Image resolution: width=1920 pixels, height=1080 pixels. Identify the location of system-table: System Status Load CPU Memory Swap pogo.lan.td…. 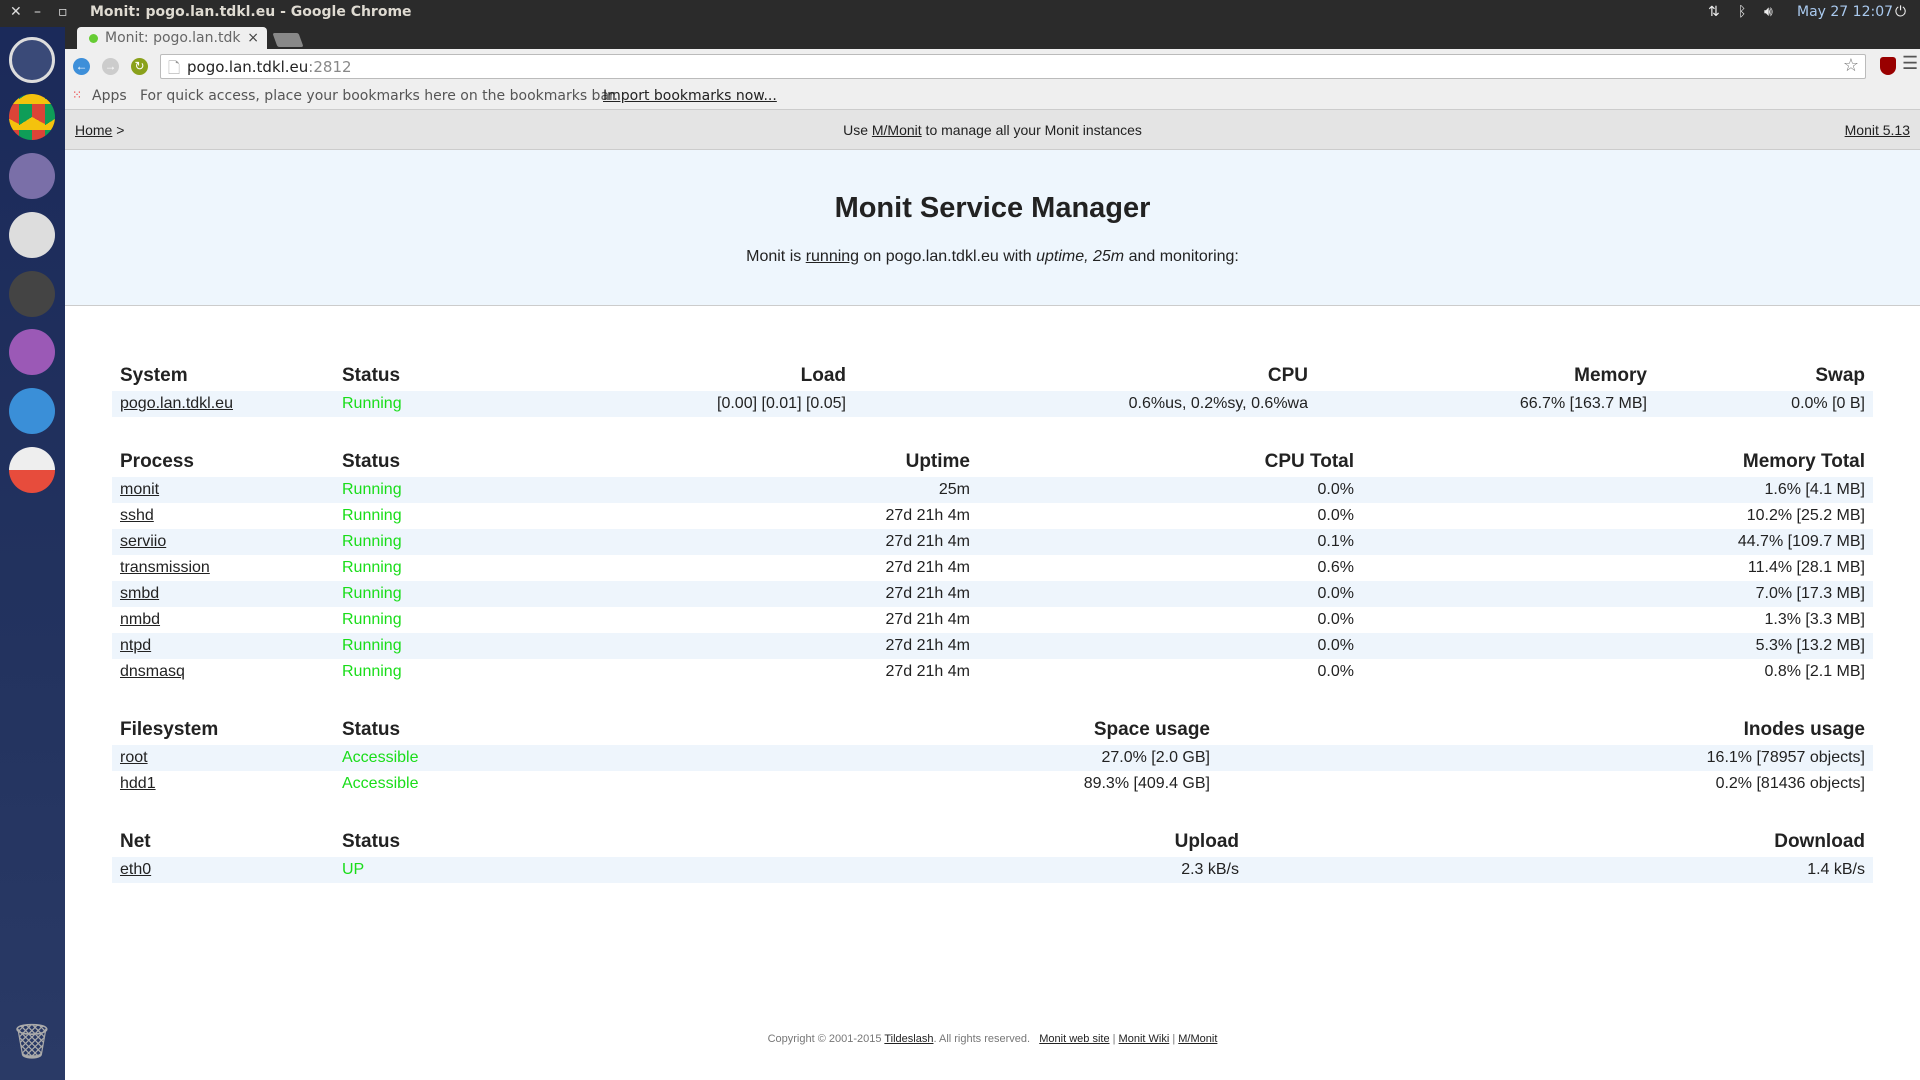
(992, 389).